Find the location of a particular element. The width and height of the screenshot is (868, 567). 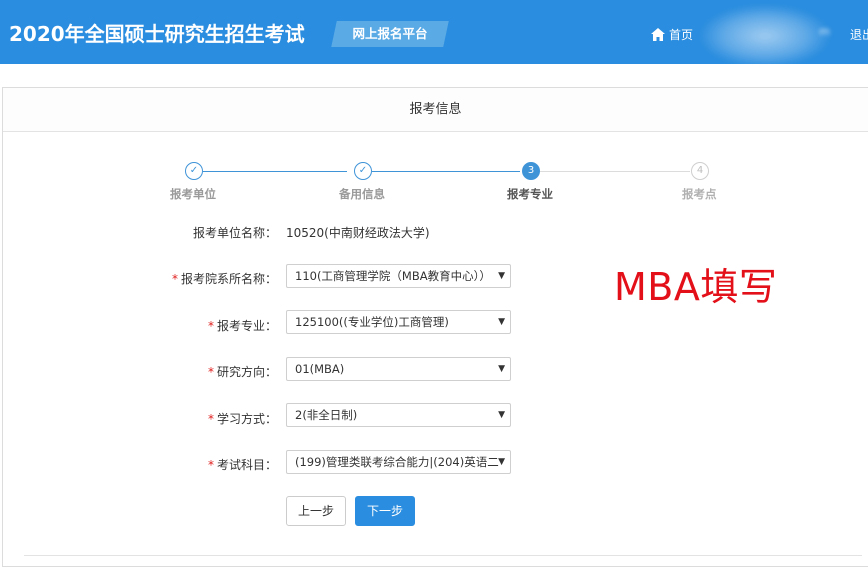

direction-select-value: 01(MBA) is located at coordinates (320, 369).